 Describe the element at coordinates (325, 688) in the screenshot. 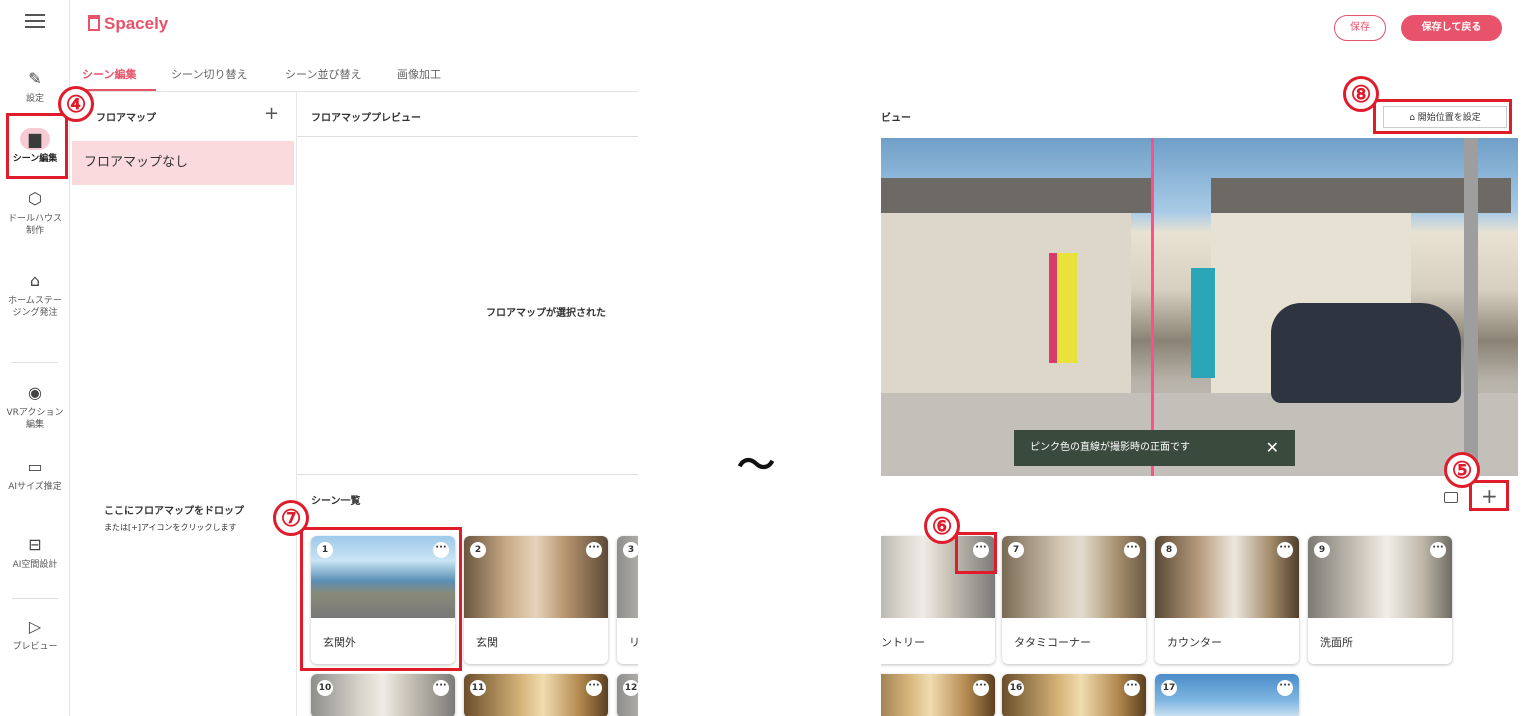

I see `scene-number: 10` at that location.